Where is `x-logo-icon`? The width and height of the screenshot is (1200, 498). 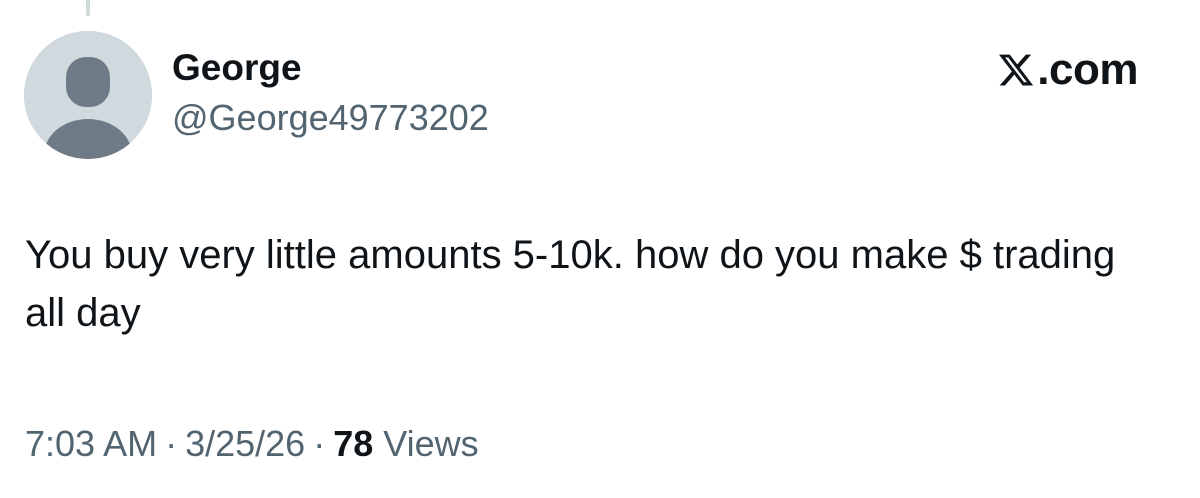
x-logo-icon is located at coordinates (1016, 70).